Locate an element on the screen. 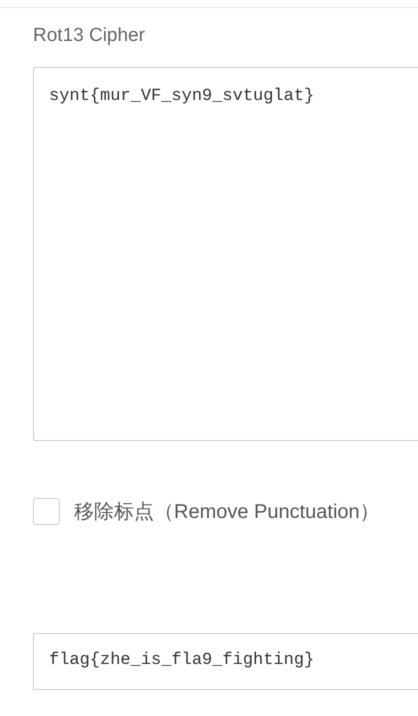  output-field: flag{zhe_is_fla9_fighting} is located at coordinates (225, 661).